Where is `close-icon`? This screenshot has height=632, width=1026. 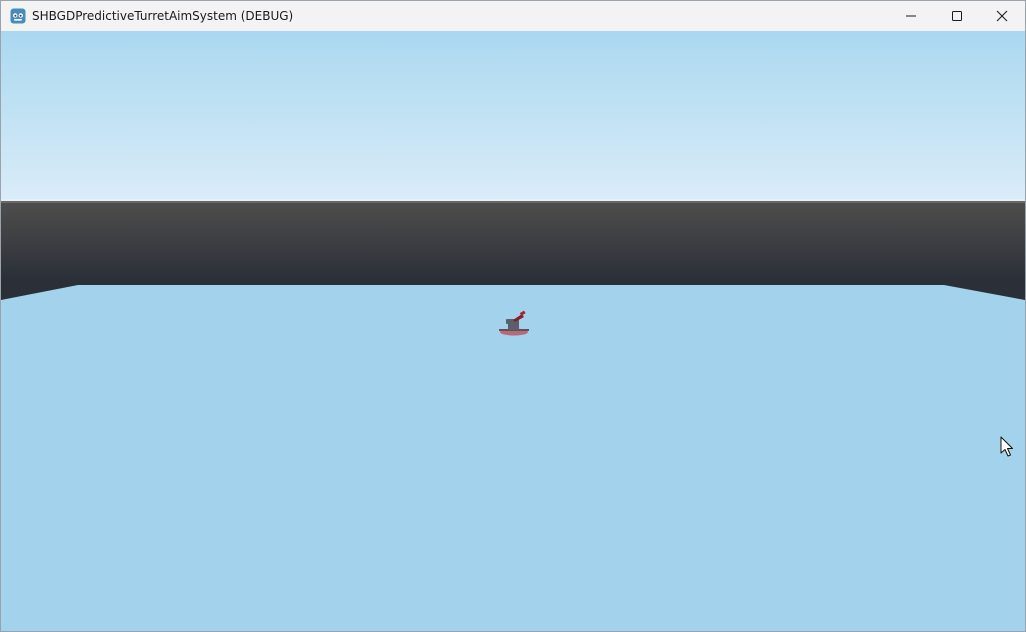 close-icon is located at coordinates (1002, 16).